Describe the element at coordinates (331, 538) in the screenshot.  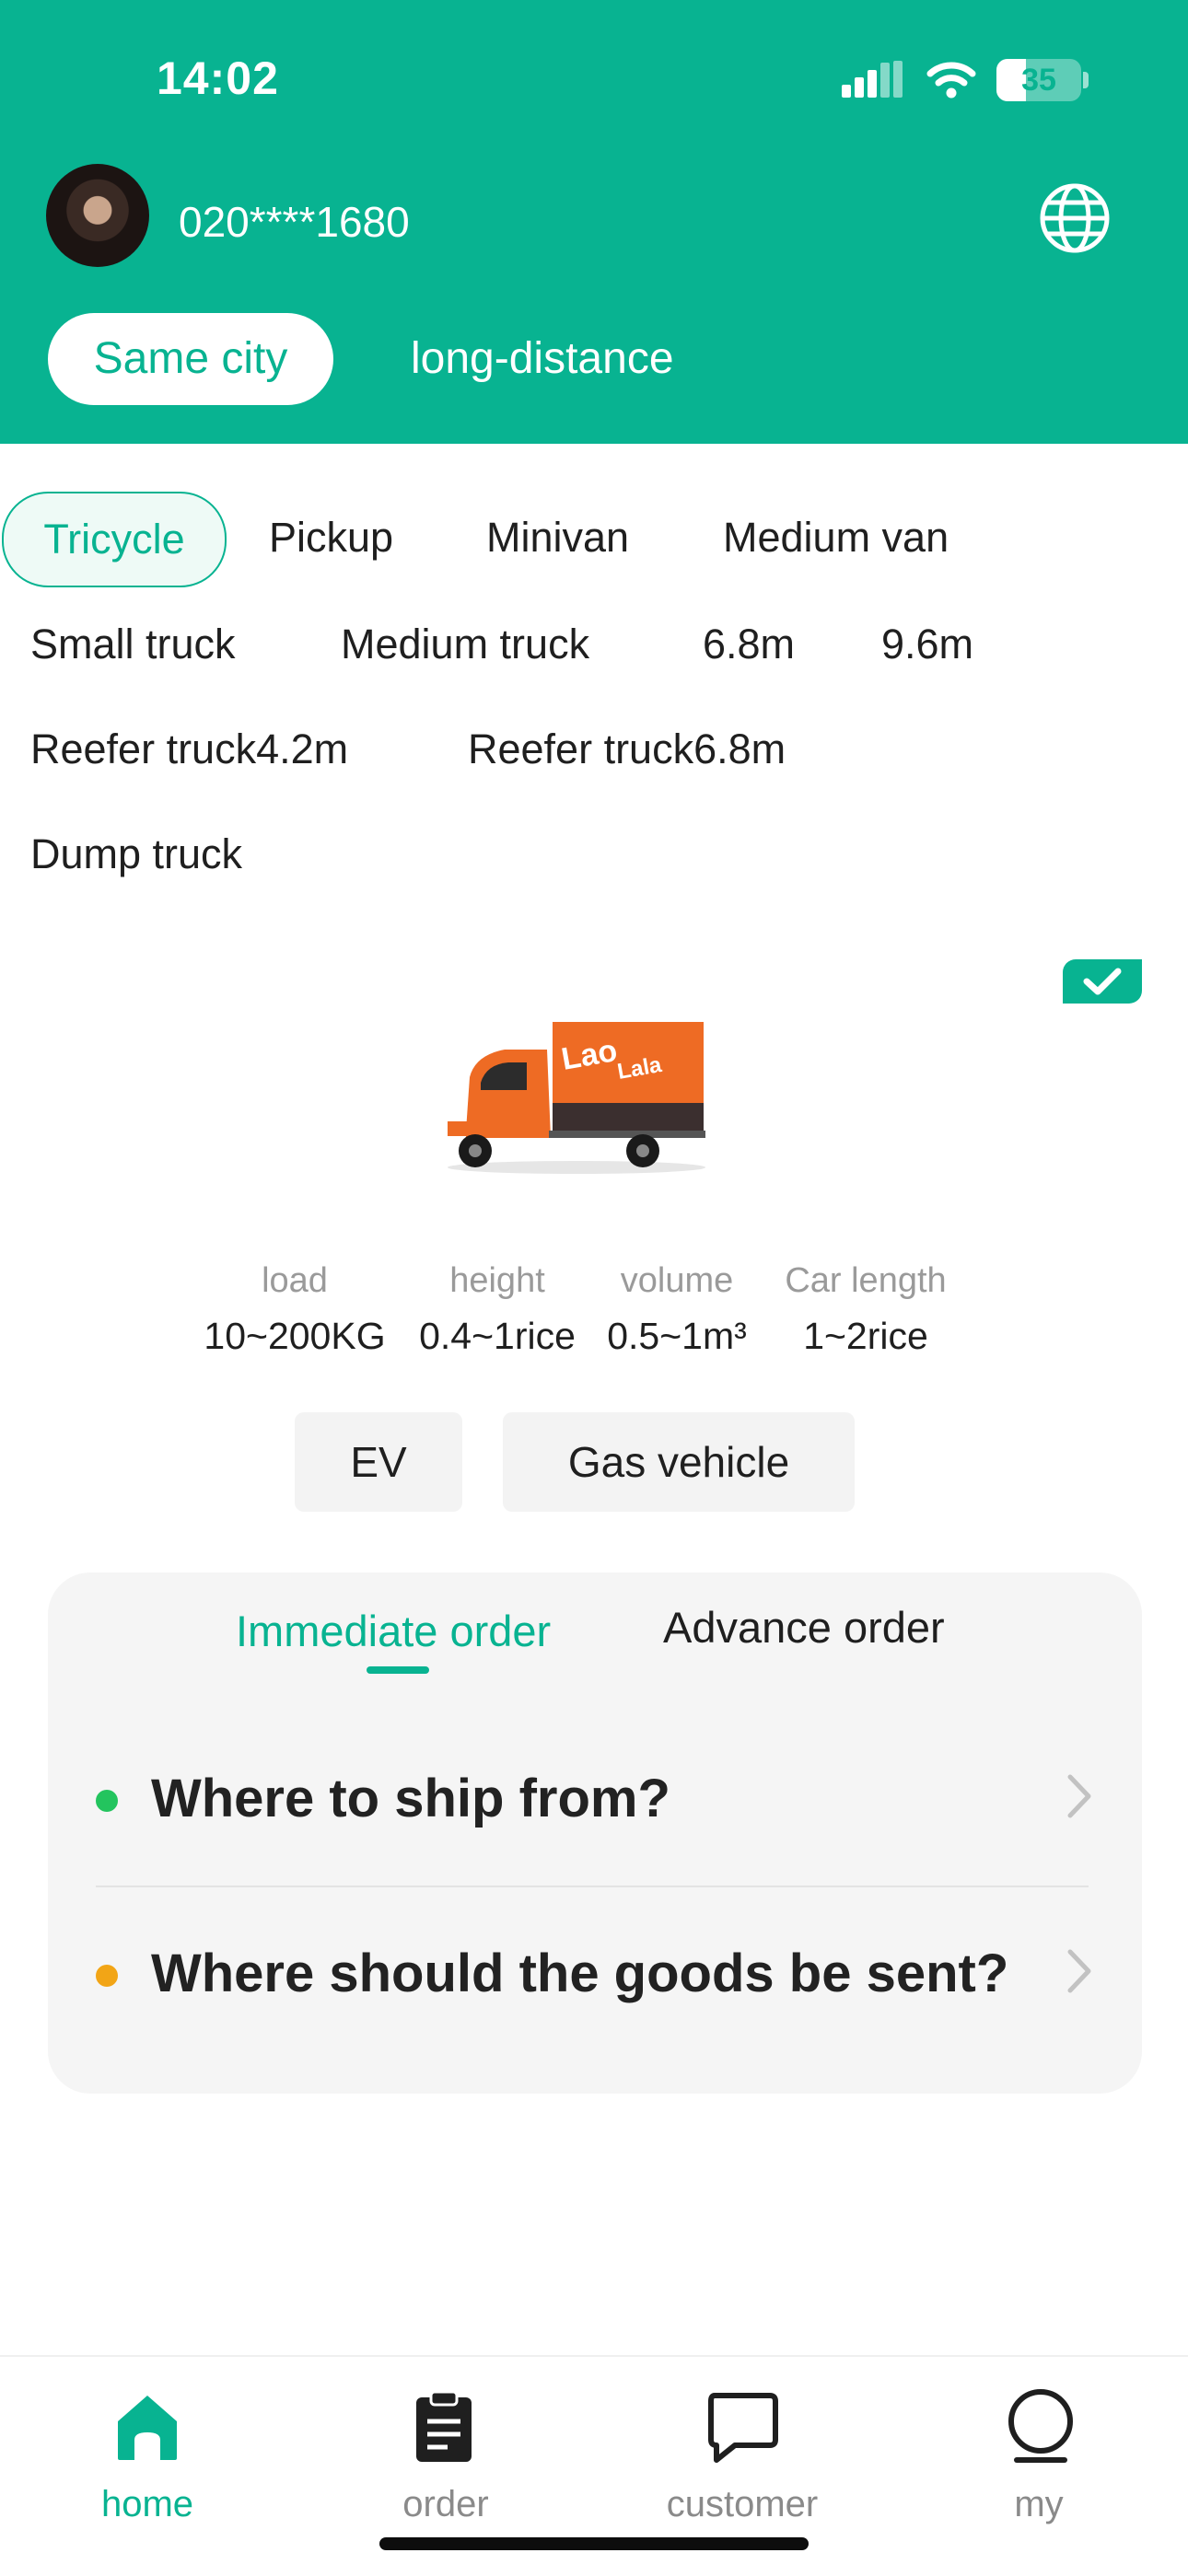
I see `vehicle-chip-pickup: Pickup` at that location.